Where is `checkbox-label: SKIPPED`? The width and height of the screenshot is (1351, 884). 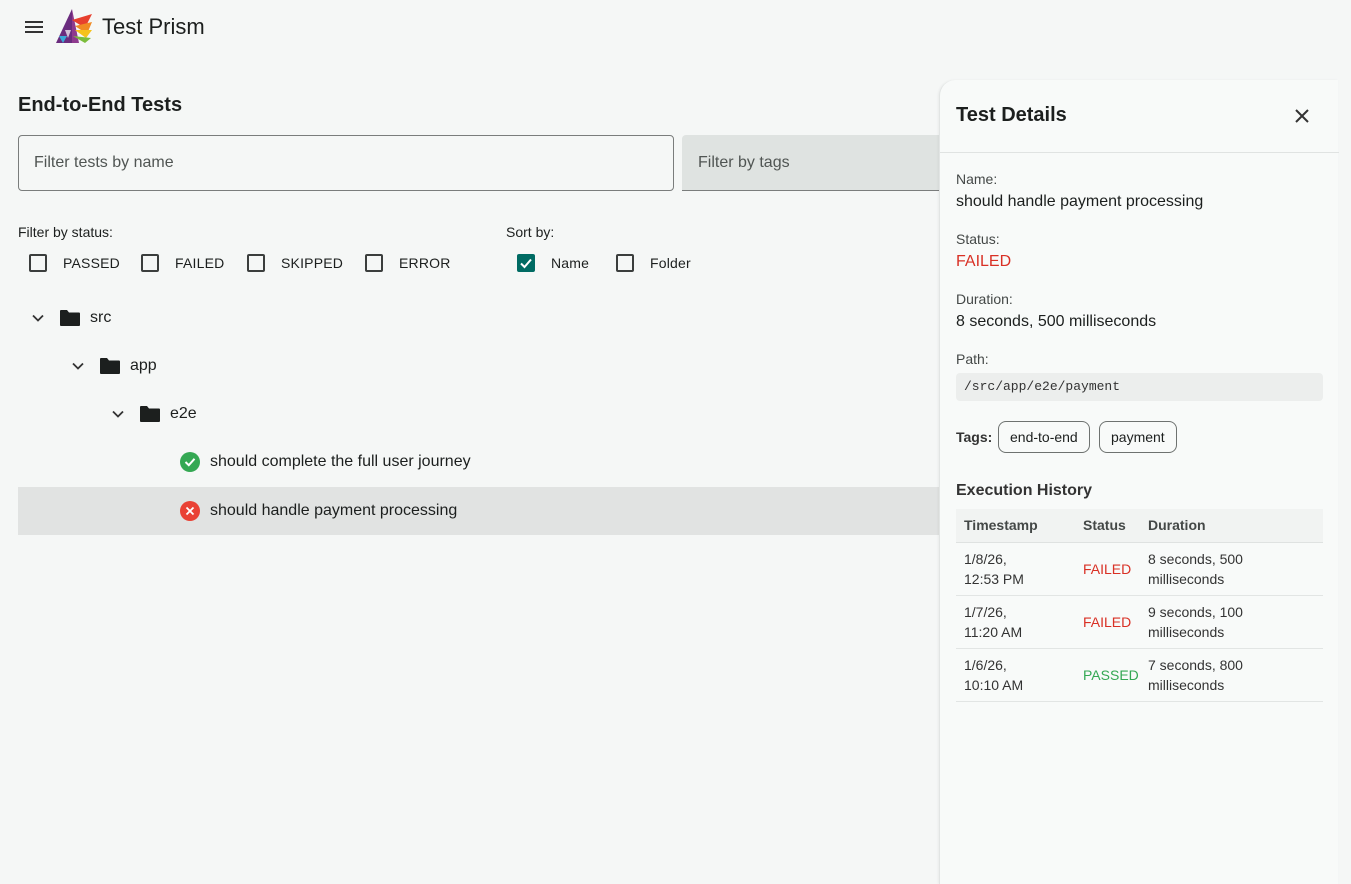
checkbox-label: SKIPPED is located at coordinates (312, 263).